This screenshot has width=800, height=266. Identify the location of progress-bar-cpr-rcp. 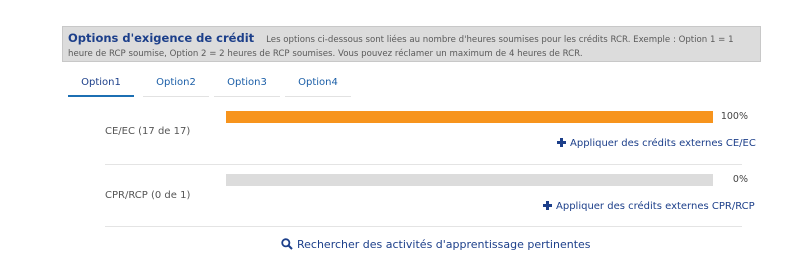
(469, 180).